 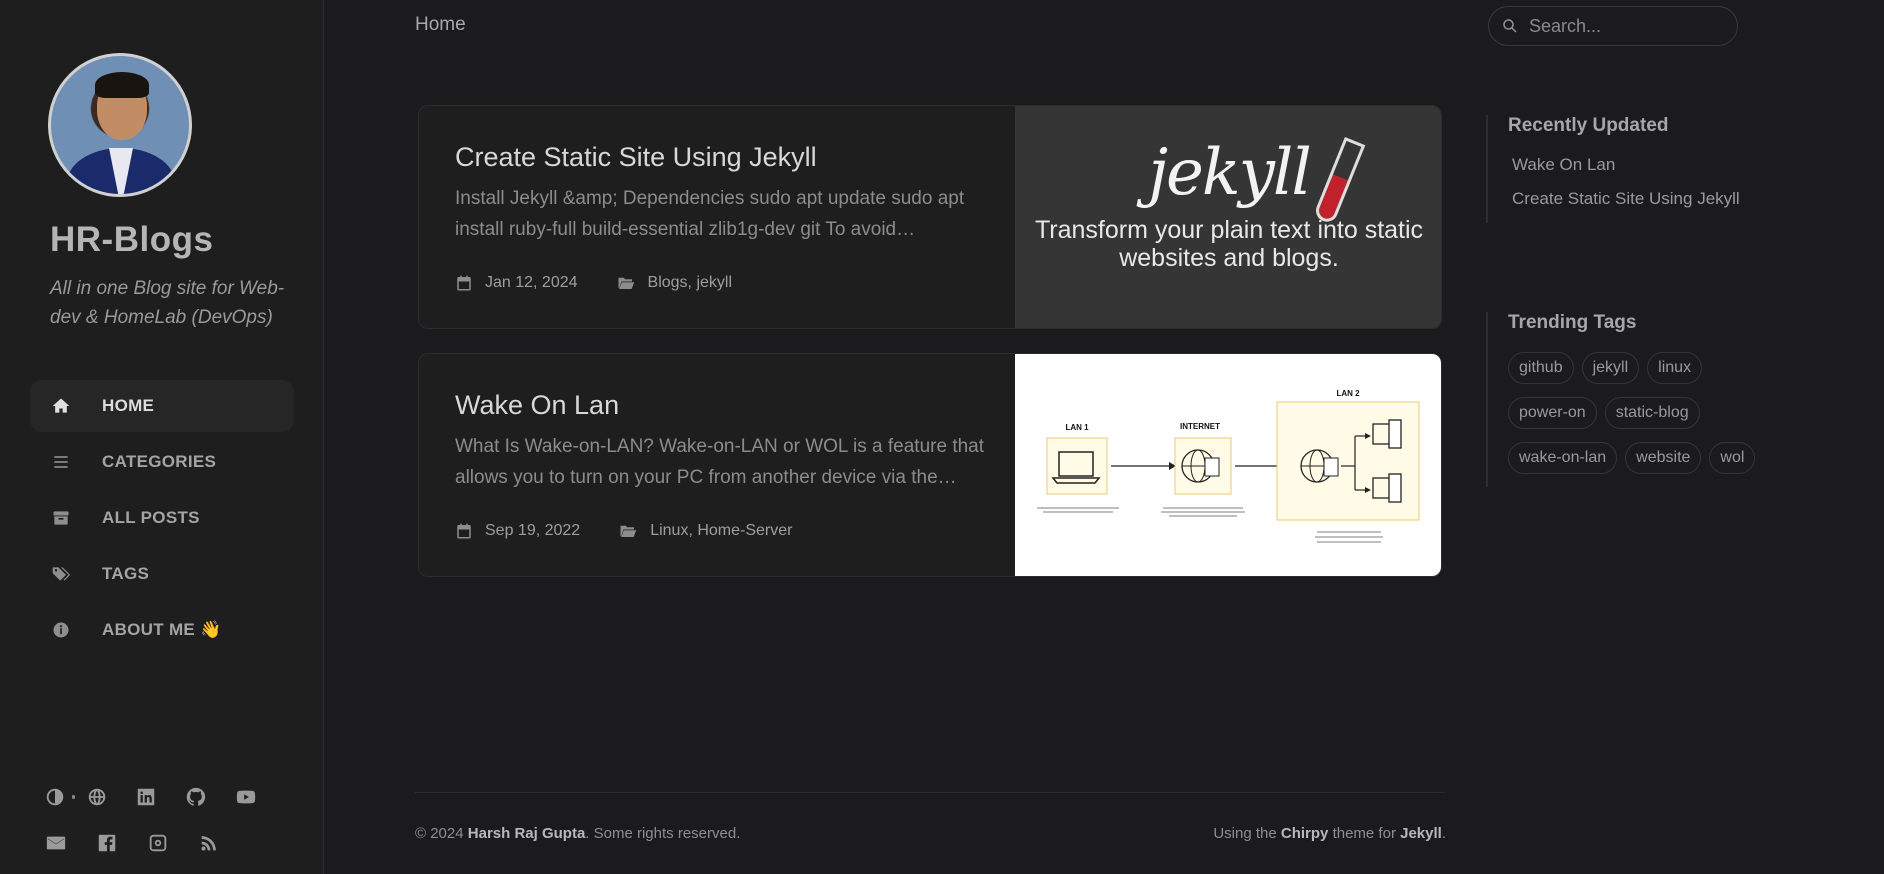 What do you see at coordinates (1541, 368) in the screenshot?
I see `tag-chip: github` at bounding box center [1541, 368].